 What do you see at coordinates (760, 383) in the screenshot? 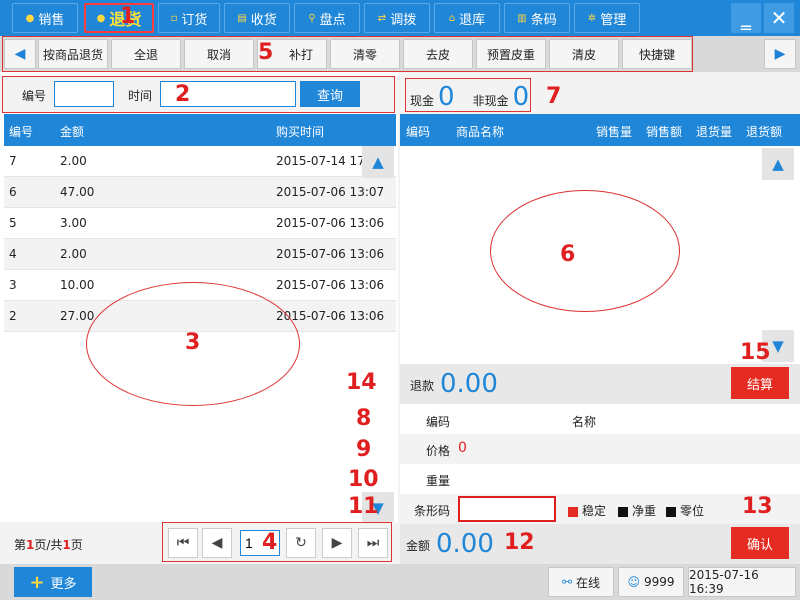
I see `settle-button: 结算` at bounding box center [760, 383].